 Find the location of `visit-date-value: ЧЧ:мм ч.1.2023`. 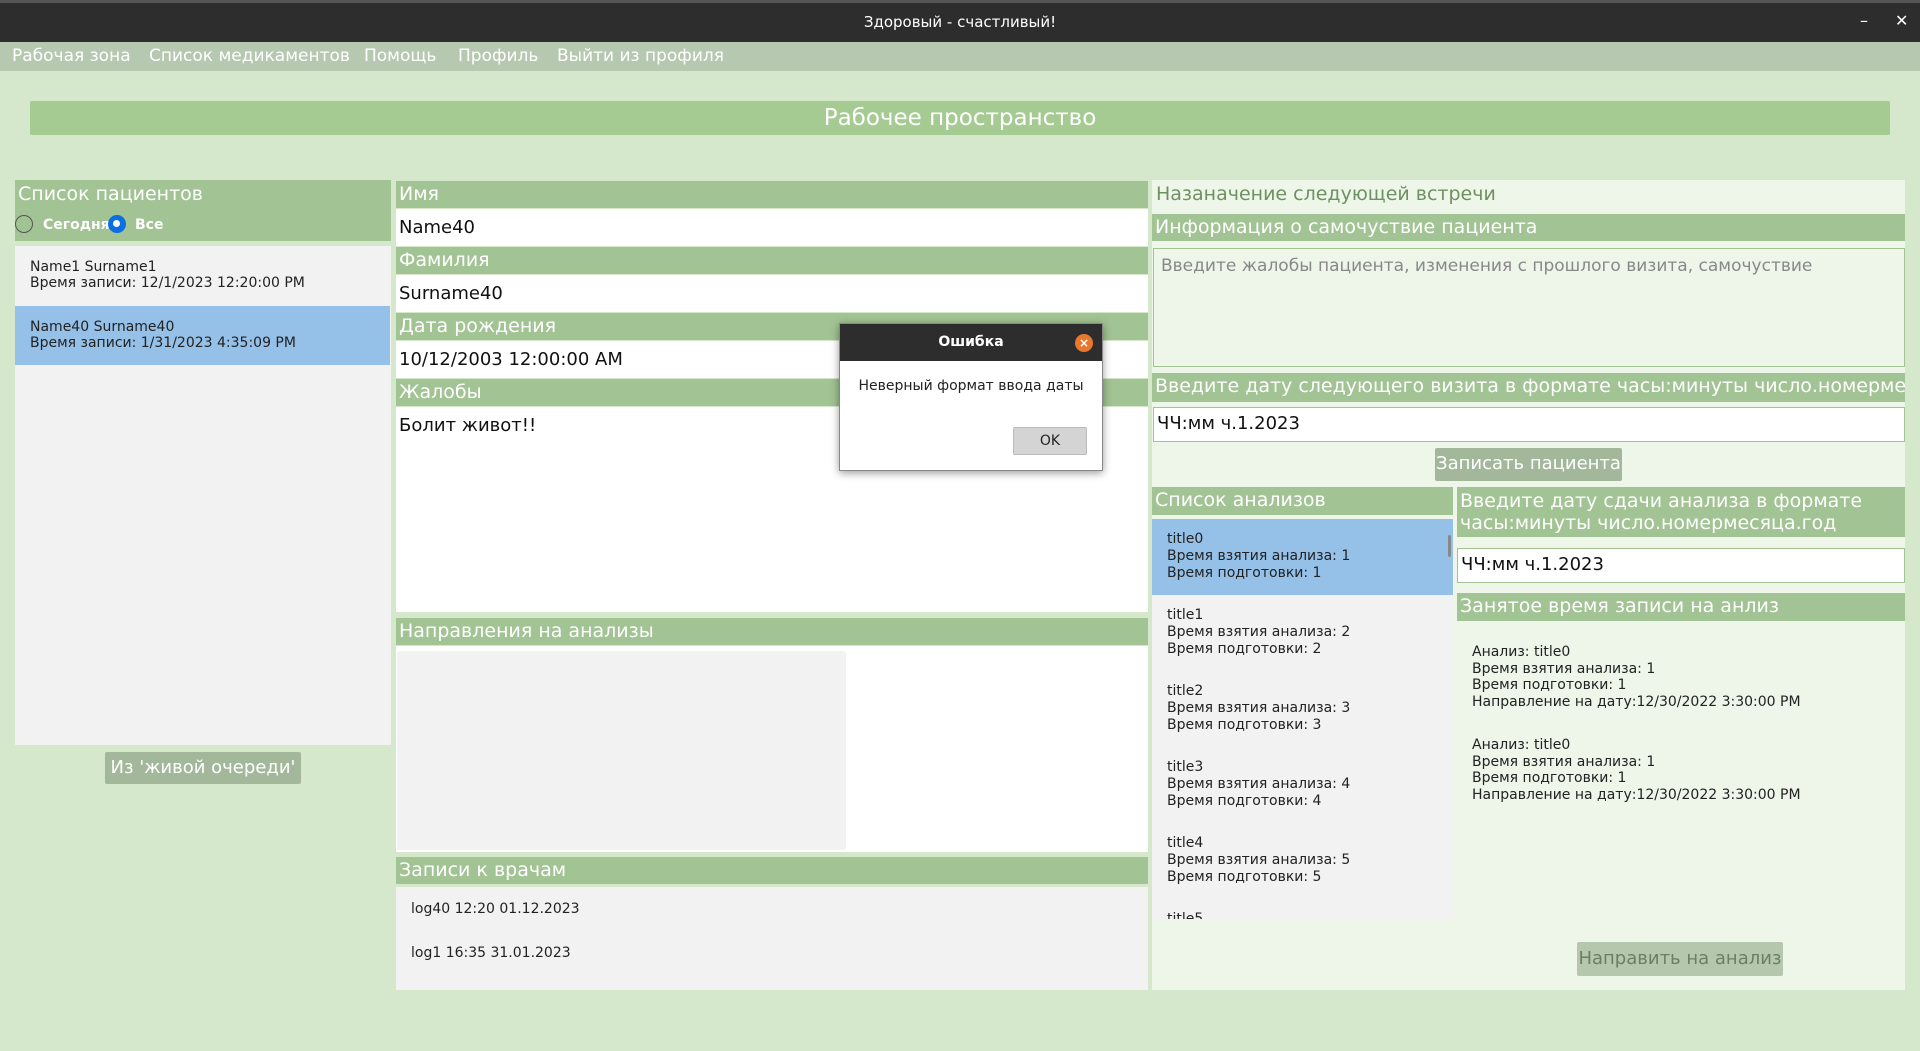

visit-date-value: ЧЧ:мм ч.1.2023 is located at coordinates (1228, 423).